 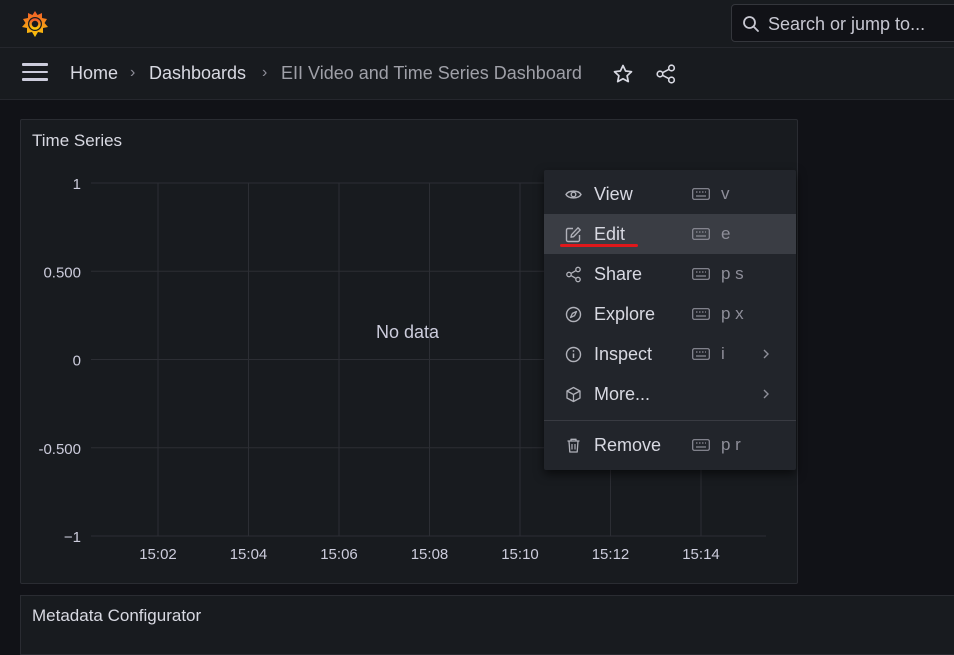 What do you see at coordinates (628, 445) in the screenshot?
I see `menu-item-label: Remove` at bounding box center [628, 445].